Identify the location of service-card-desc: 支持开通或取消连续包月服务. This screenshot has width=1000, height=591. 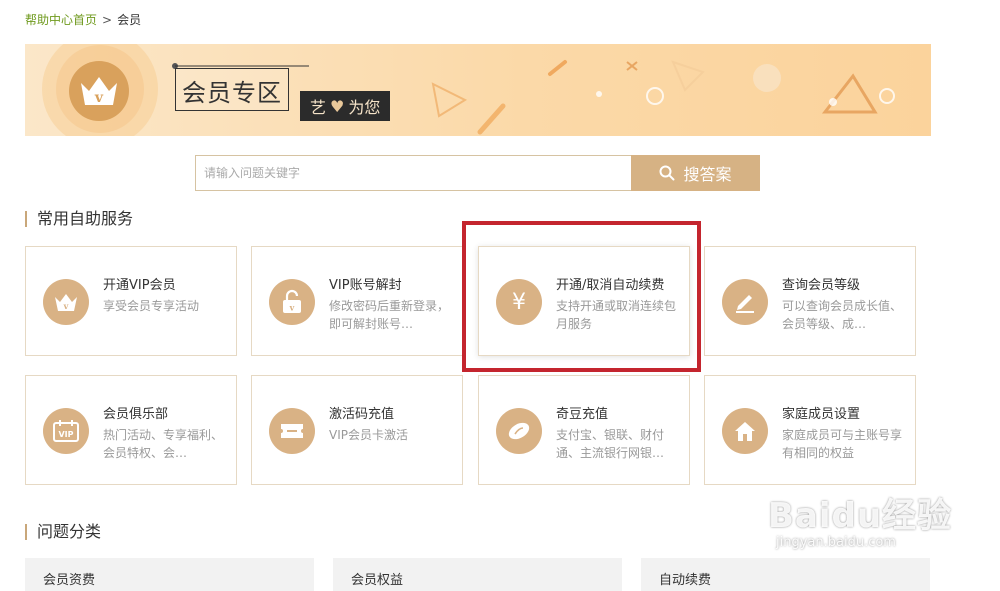
(616, 315).